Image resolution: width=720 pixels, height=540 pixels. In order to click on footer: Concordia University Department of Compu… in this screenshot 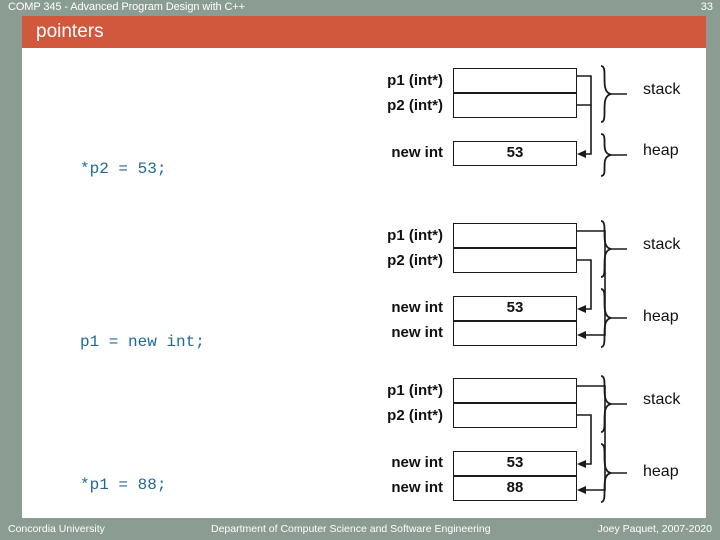, I will do `click(360, 529)`.